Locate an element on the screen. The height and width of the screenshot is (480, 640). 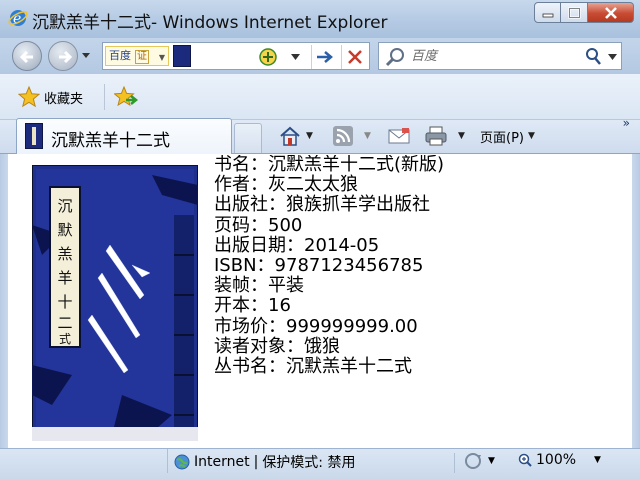
favorites-label: 收藏夹 is located at coordinates (64, 99).